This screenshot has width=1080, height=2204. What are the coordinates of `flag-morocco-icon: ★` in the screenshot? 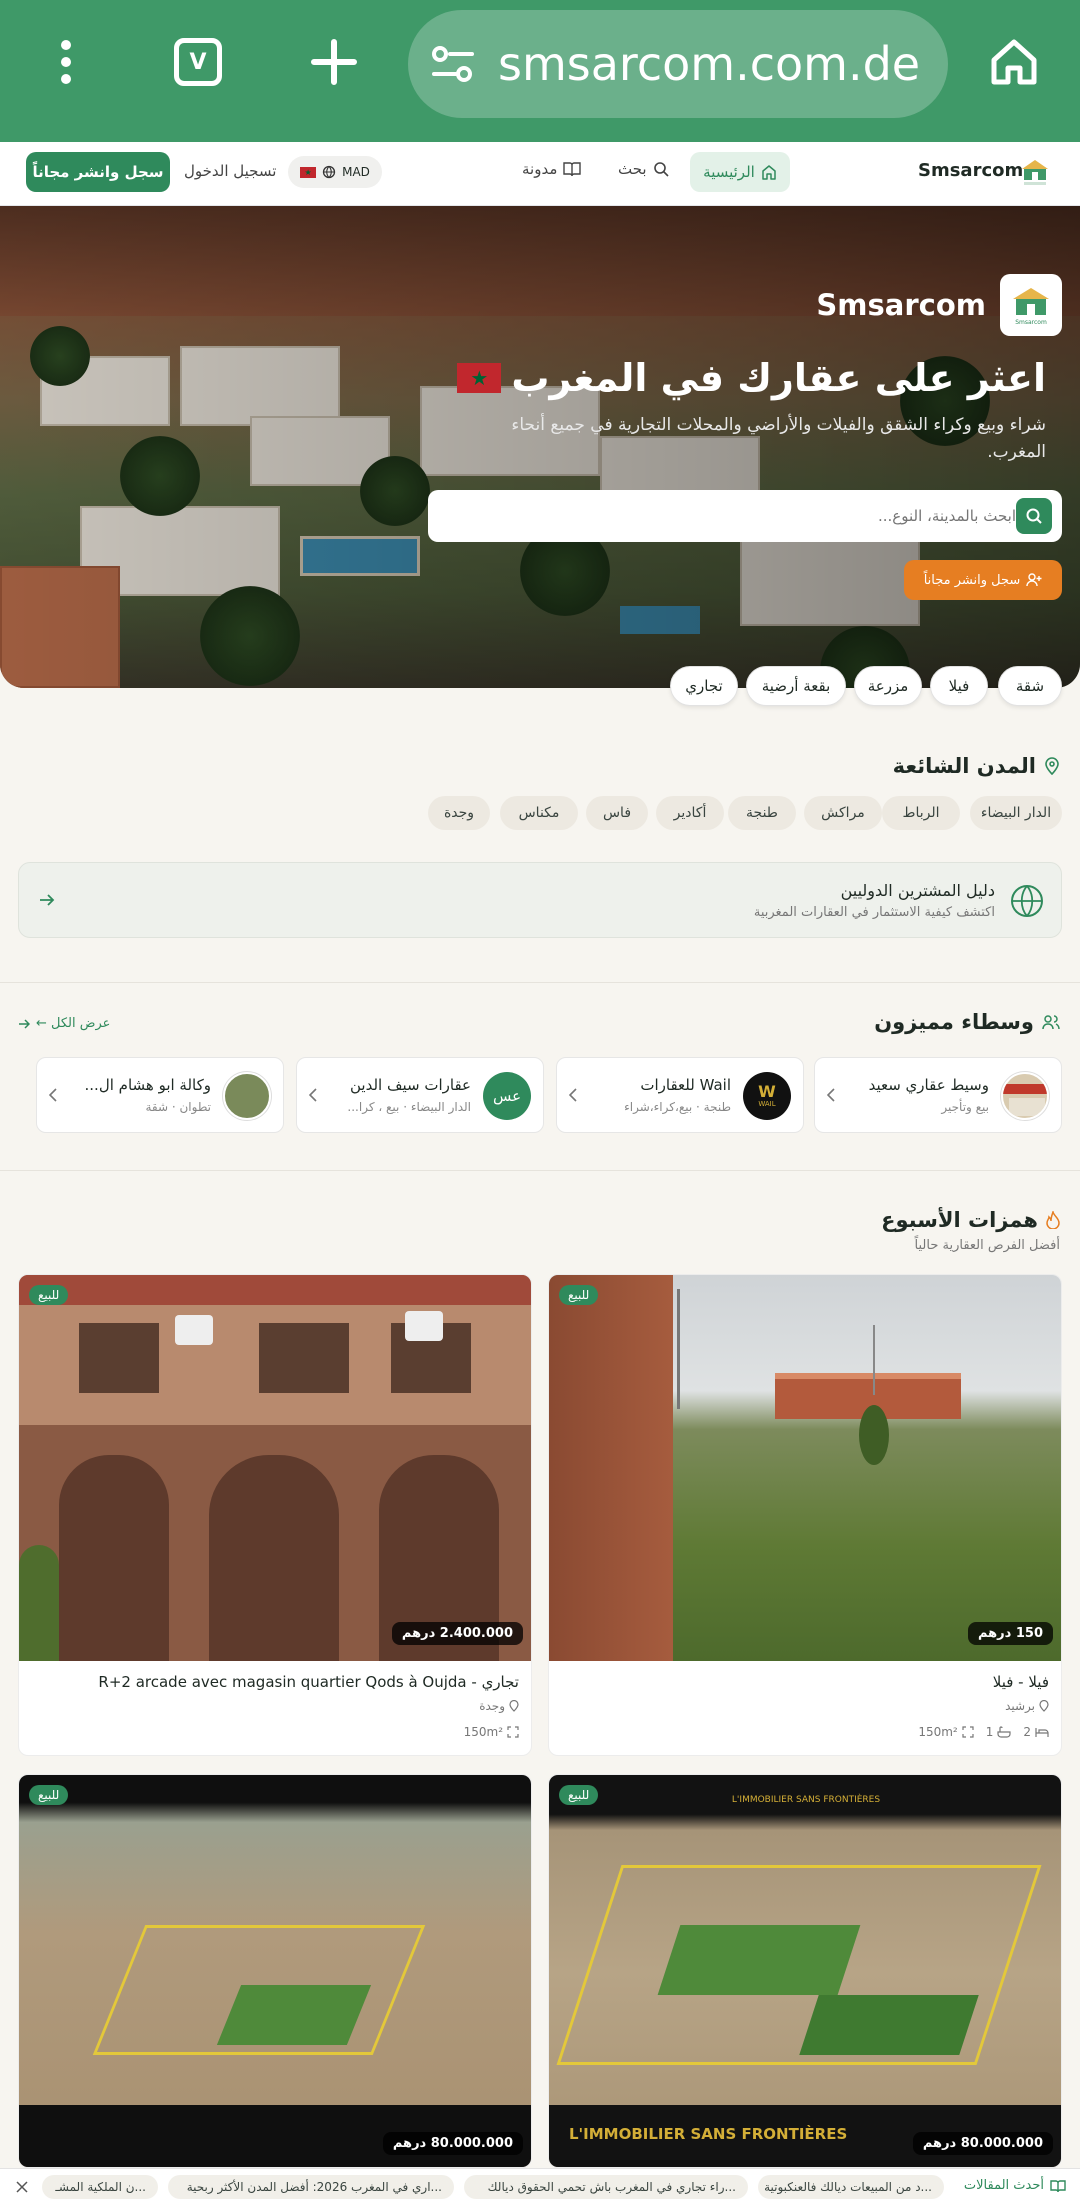 It's located at (479, 378).